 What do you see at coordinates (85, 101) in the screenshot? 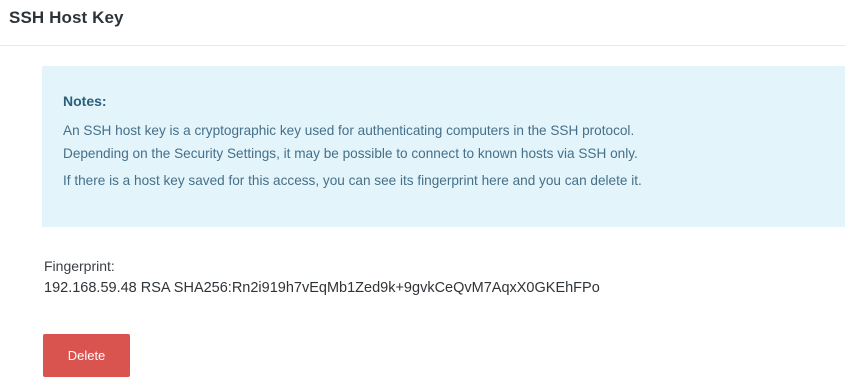
I see `notes-title: Notes:` at bounding box center [85, 101].